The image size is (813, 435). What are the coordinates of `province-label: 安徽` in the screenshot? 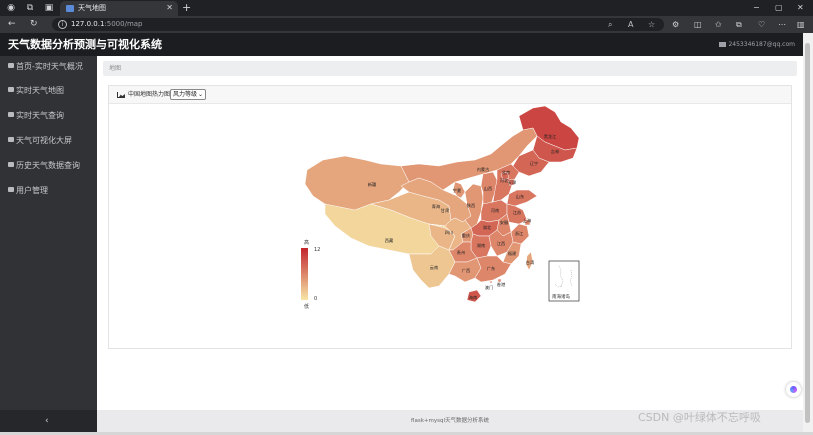 It's located at (504, 222).